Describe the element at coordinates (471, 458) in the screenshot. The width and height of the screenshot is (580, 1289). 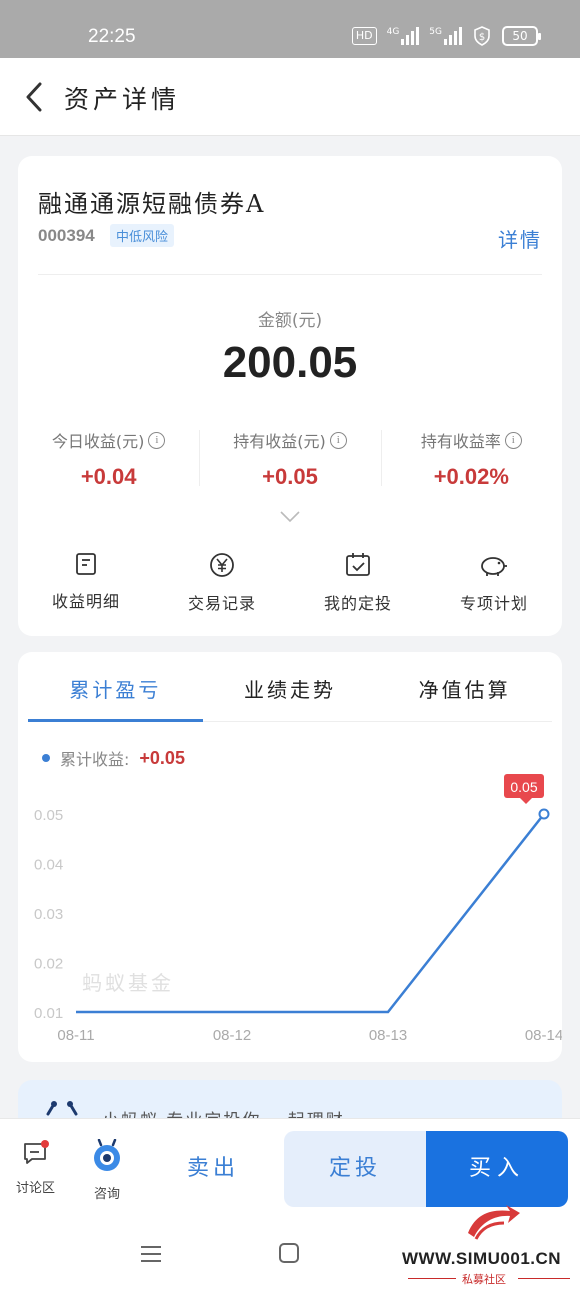
I see `stat-holding-rate: 持有收益率 i +0.02%` at that location.